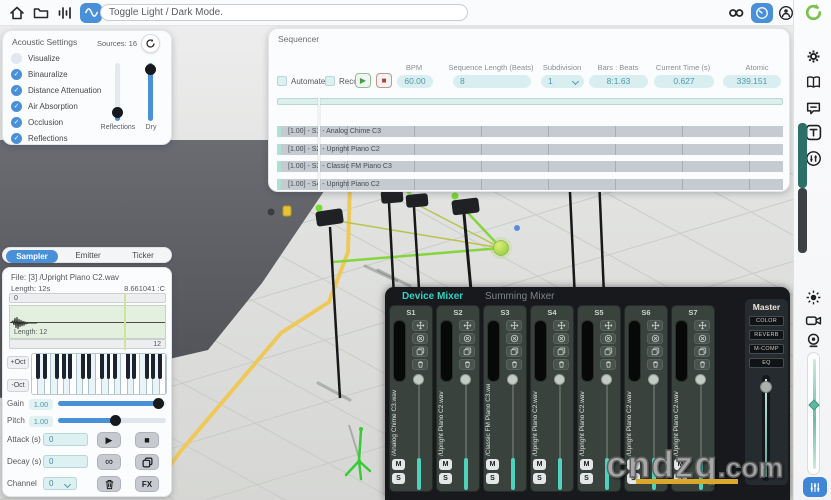 This screenshot has height=500, width=831. What do you see at coordinates (284, 12) in the screenshot?
I see `mode-toggle-input` at bounding box center [284, 12].